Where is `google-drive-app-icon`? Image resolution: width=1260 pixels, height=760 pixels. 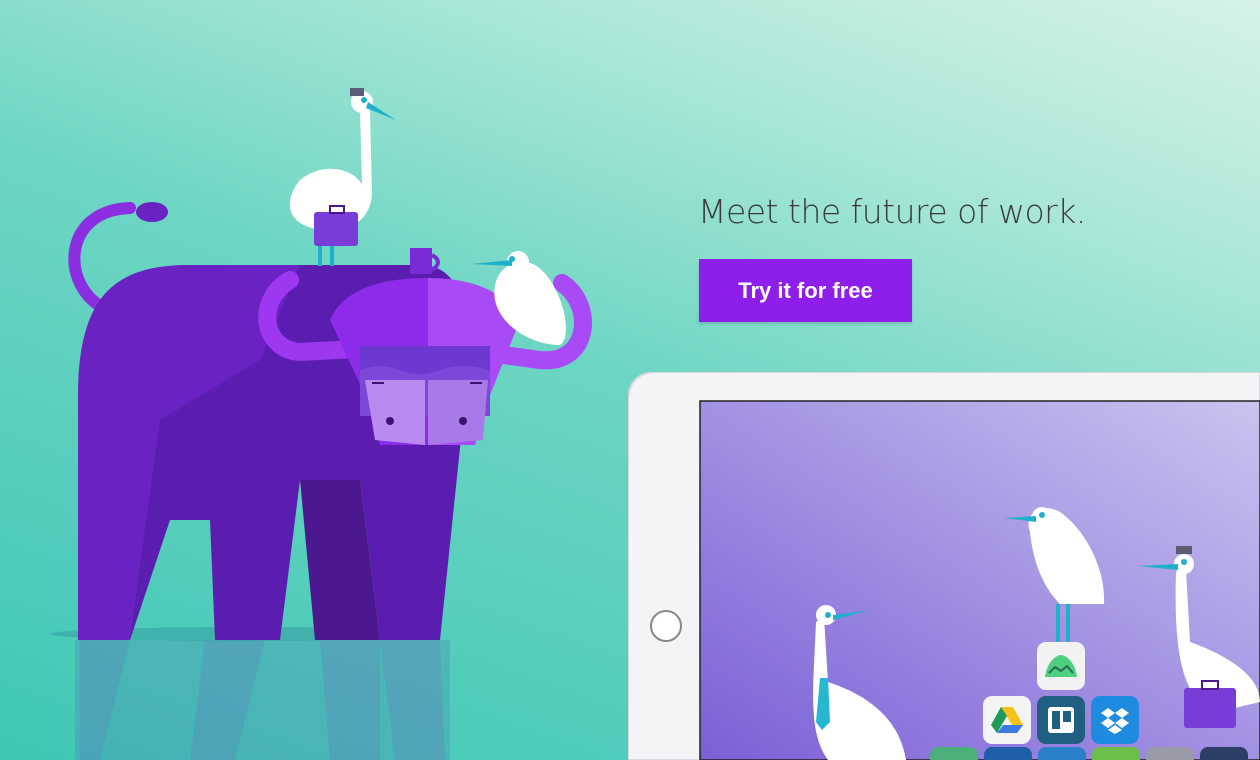
google-drive-app-icon is located at coordinates (1007, 720).